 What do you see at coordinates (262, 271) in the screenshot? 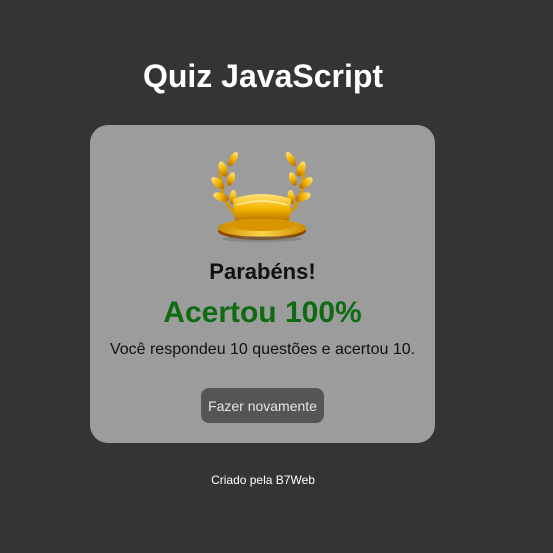
I see `congrats-heading: Parabéns!` at bounding box center [262, 271].